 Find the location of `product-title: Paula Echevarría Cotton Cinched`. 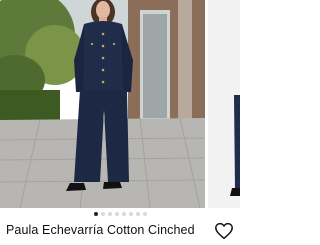

product-title: Paula Echevarría Cotton Cinched is located at coordinates (106, 230).